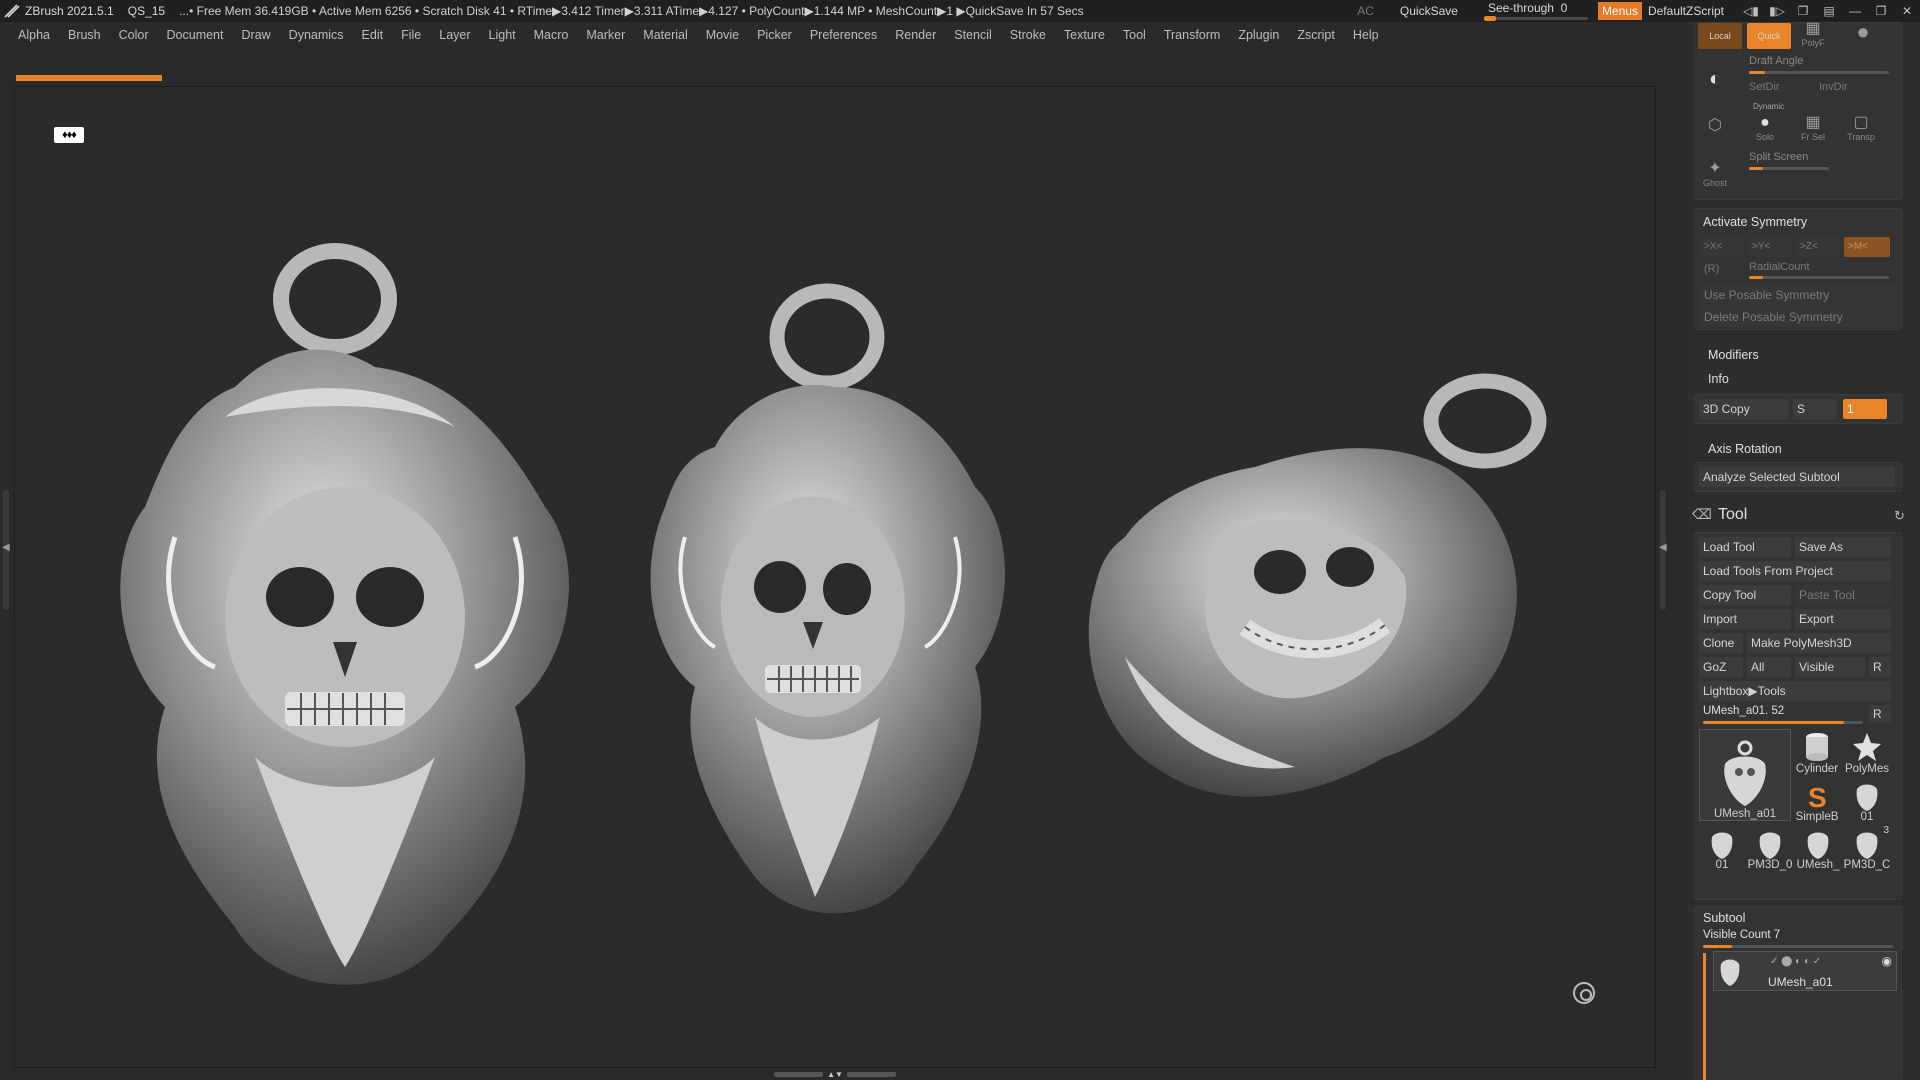 The height and width of the screenshot is (1080, 1920). What do you see at coordinates (1865, 409) in the screenshot?
I see `copy-value-field: 1` at bounding box center [1865, 409].